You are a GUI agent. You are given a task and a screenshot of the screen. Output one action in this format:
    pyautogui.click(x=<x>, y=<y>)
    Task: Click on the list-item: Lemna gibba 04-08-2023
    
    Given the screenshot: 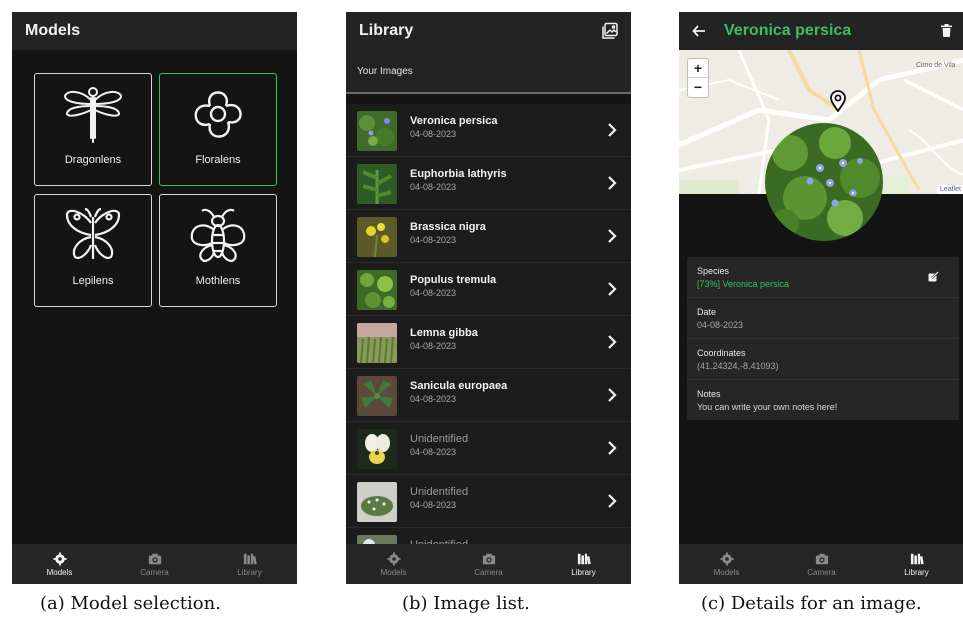 What is the action you would take?
    pyautogui.click(x=488, y=342)
    